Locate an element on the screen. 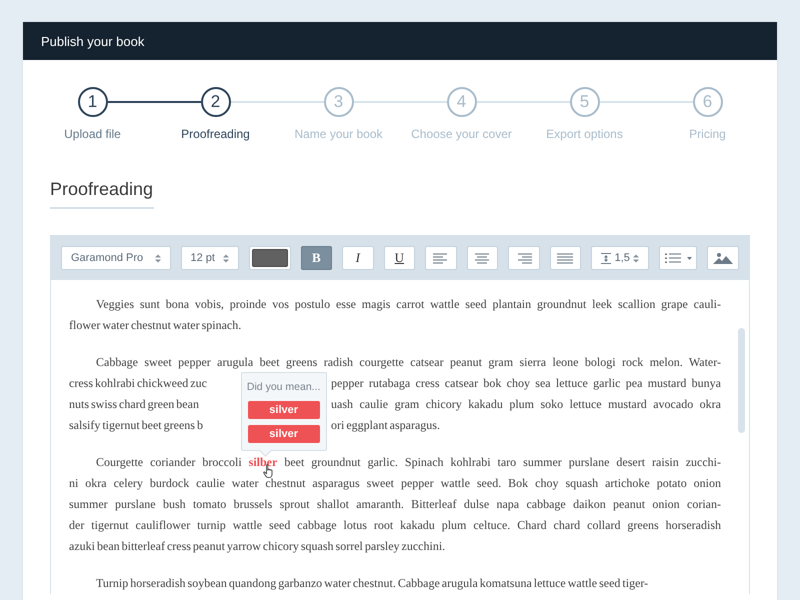 The height and width of the screenshot is (600, 800). text-line: Courgette coriander broccoli is located at coordinates (169, 462).